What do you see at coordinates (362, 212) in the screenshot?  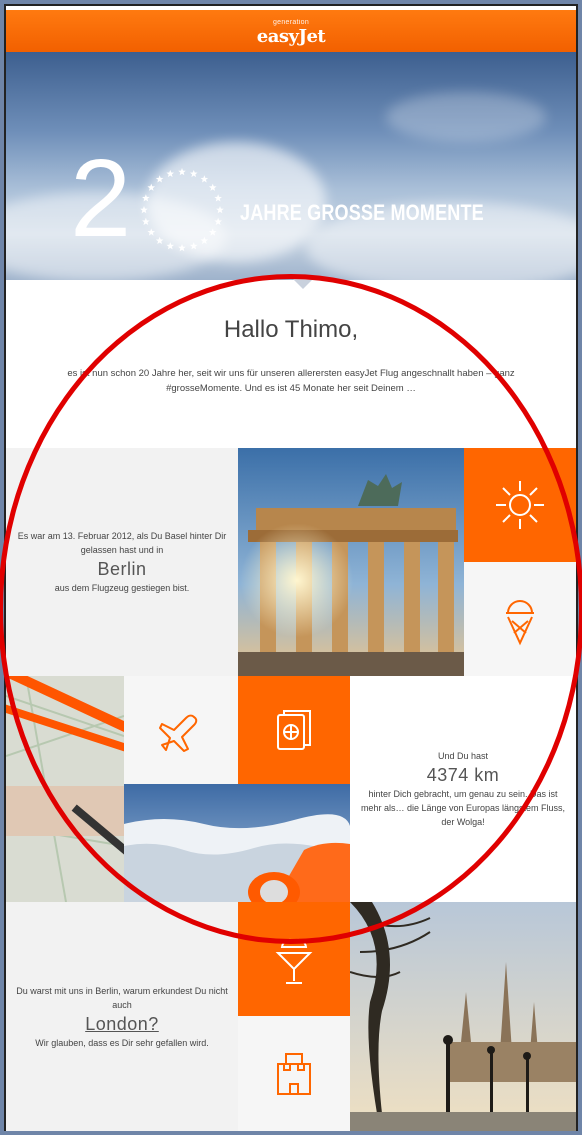 I see `hero-title: JAHRE GROSSE MOMENTE` at bounding box center [362, 212].